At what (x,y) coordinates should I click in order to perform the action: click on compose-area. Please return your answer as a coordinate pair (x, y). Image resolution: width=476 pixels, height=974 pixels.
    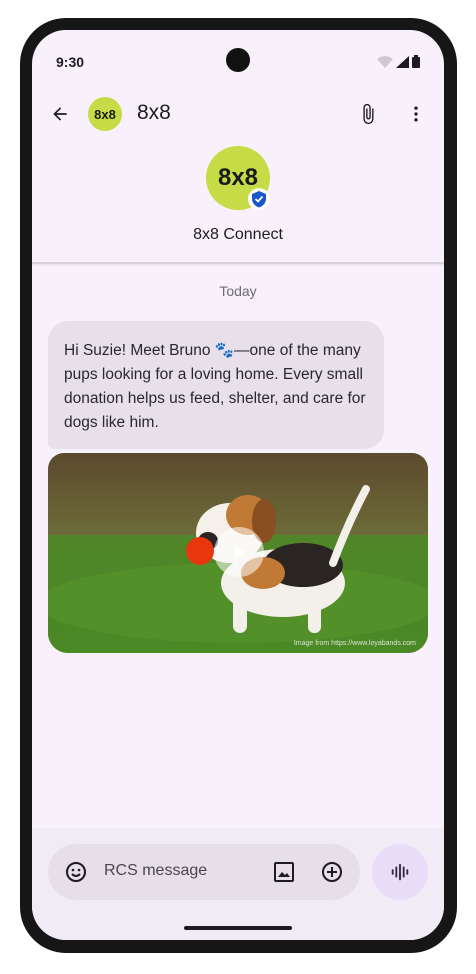
    Looking at the image, I should click on (238, 884).